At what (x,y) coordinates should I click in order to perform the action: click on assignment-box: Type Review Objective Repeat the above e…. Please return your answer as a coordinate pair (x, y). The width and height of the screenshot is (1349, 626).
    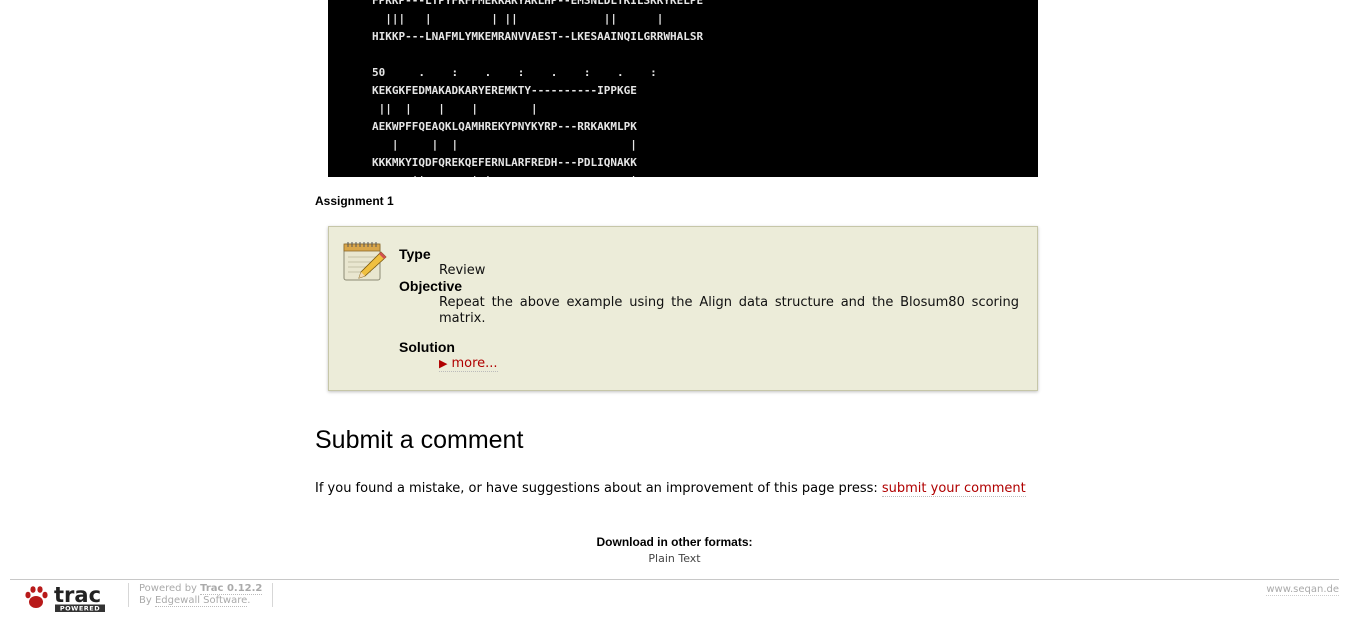
    Looking at the image, I should click on (683, 308).